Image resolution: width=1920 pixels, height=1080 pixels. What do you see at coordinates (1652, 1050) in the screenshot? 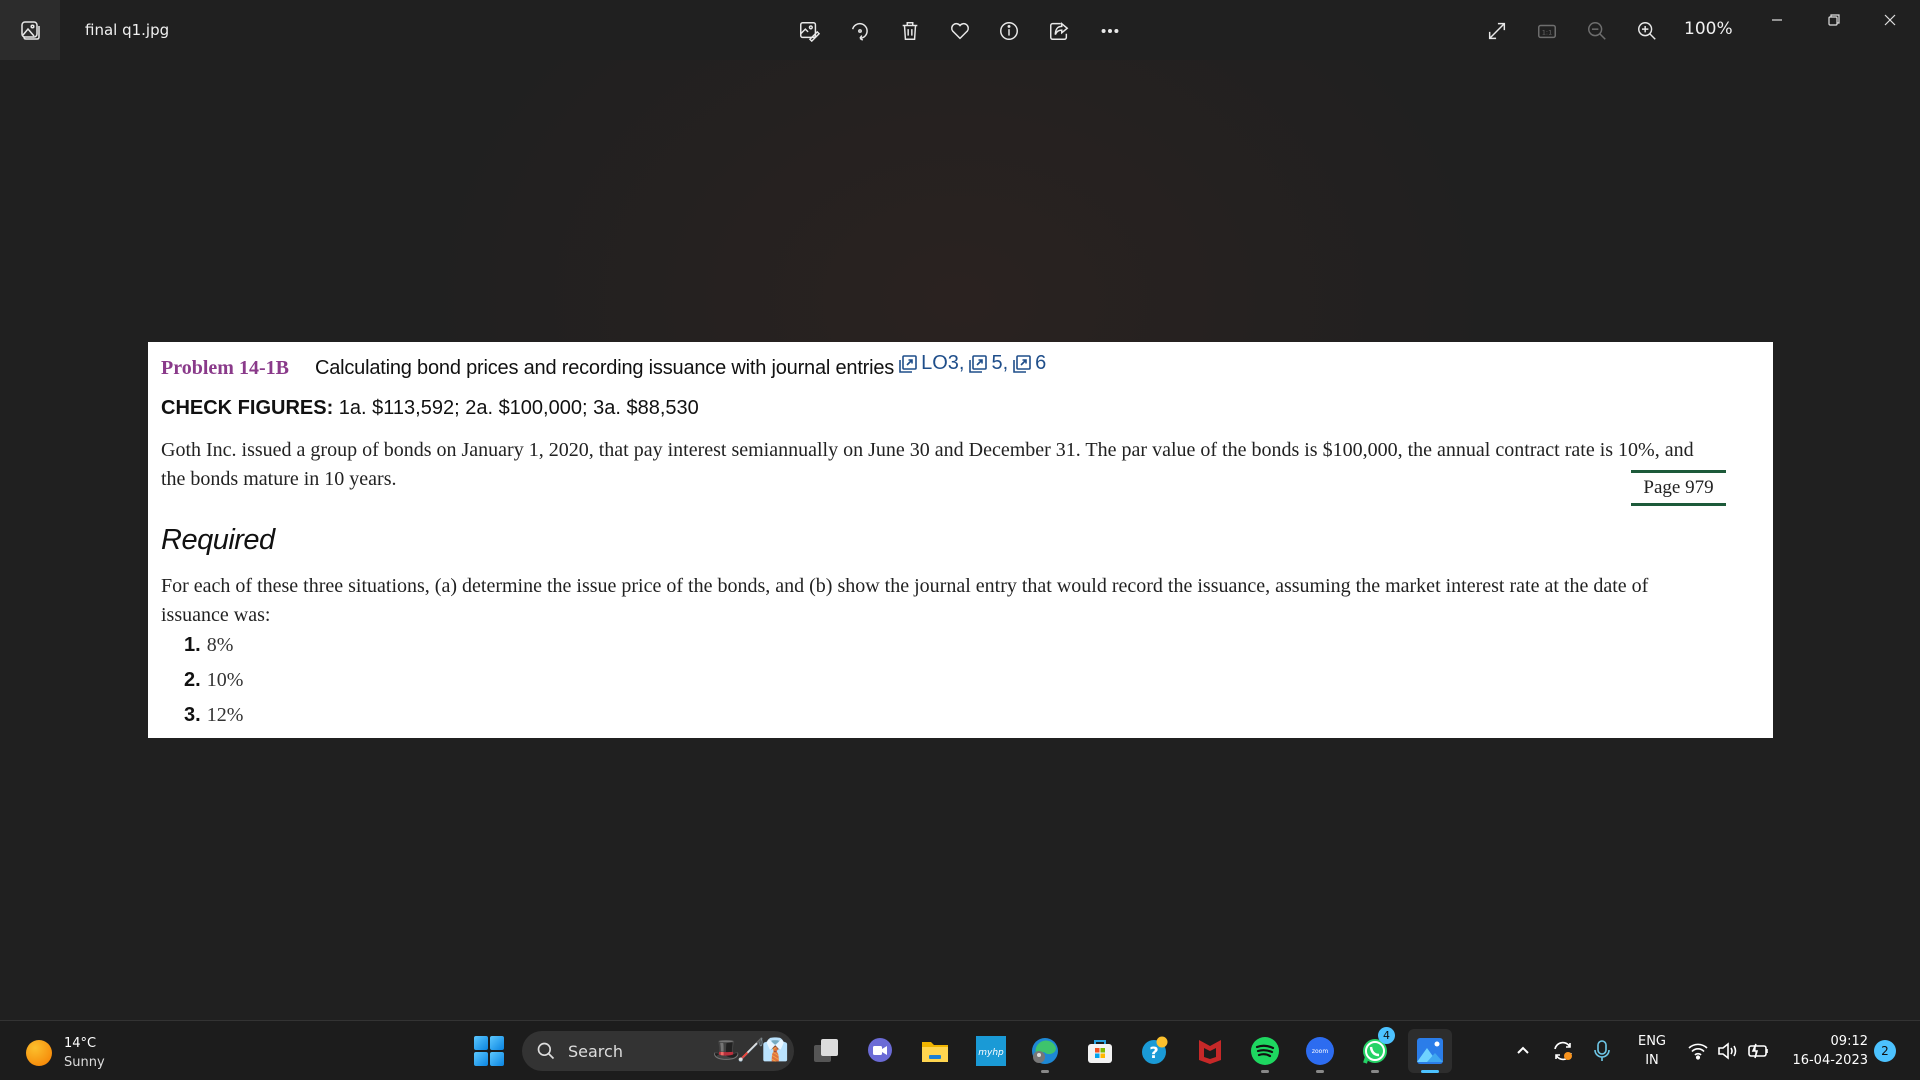
I see `language-indicator: ENG IN` at bounding box center [1652, 1050].